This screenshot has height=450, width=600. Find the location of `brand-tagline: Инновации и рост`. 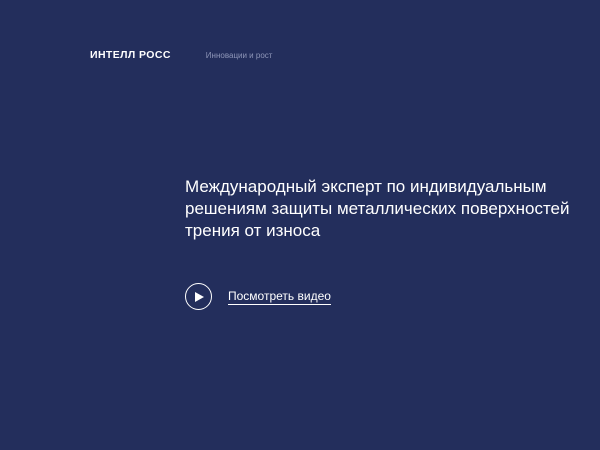

brand-tagline: Инновации и рост is located at coordinates (239, 55).